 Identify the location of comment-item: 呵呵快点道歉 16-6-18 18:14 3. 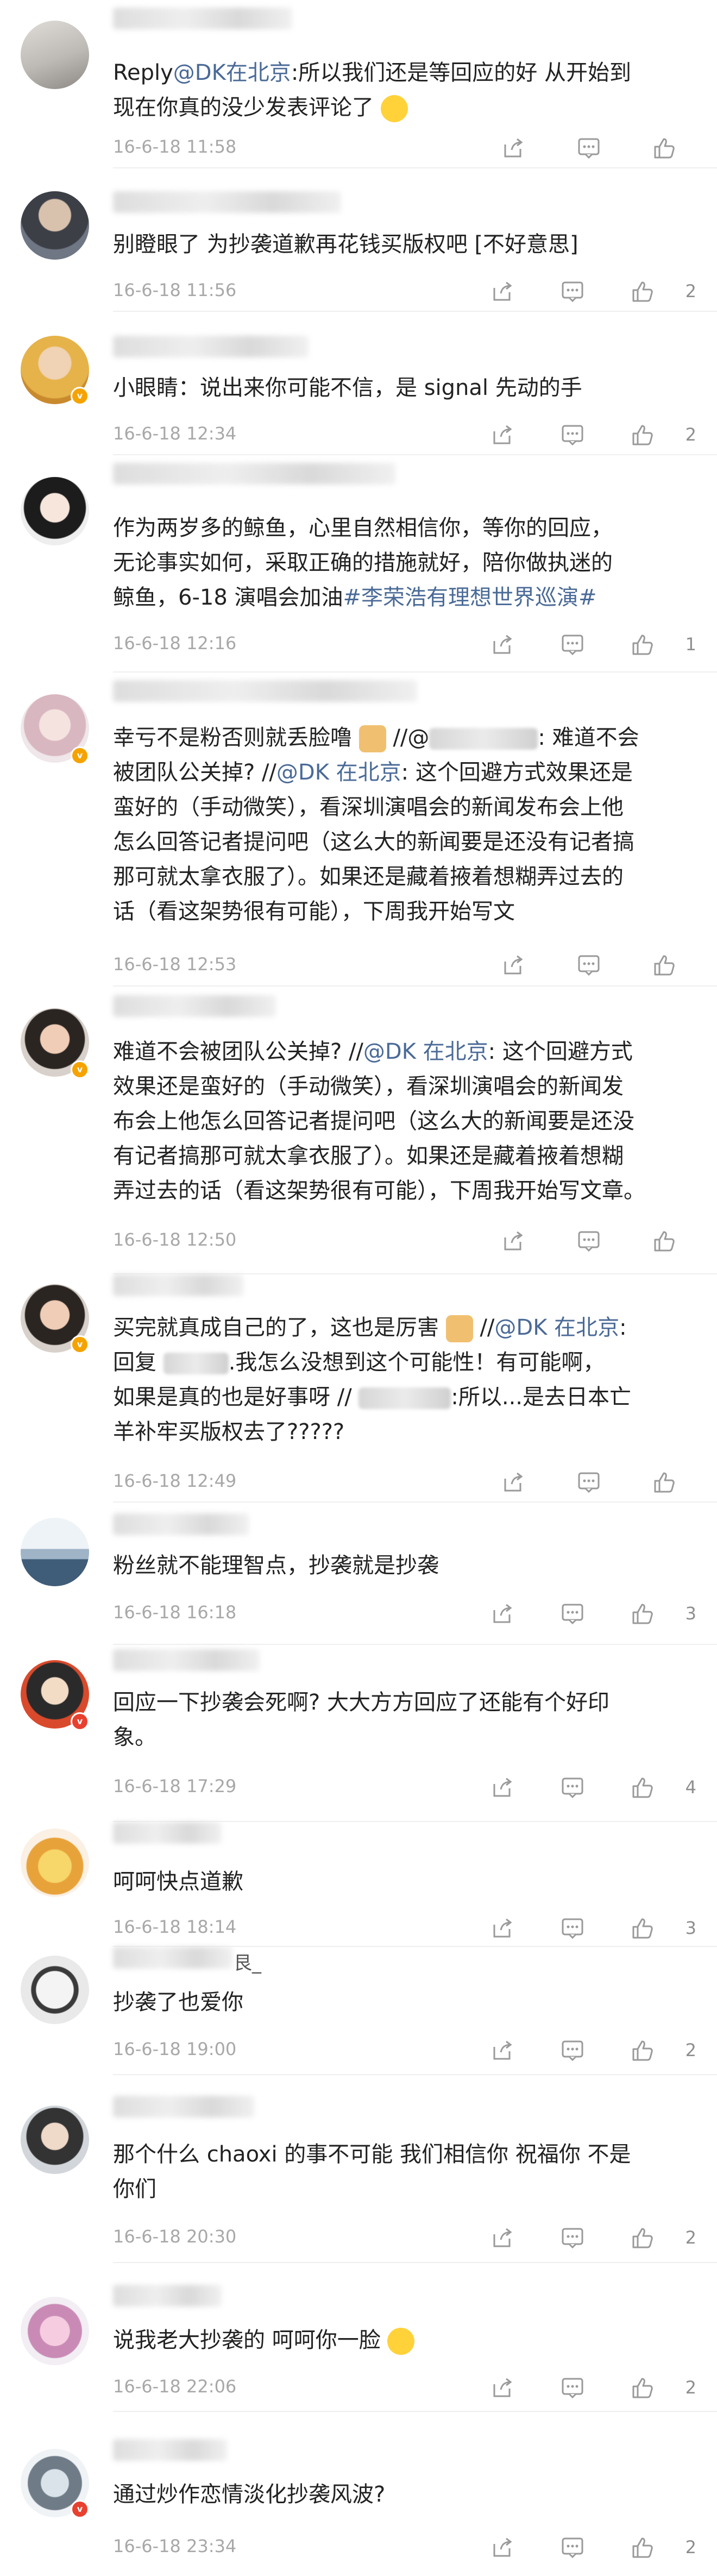
(358, 1891).